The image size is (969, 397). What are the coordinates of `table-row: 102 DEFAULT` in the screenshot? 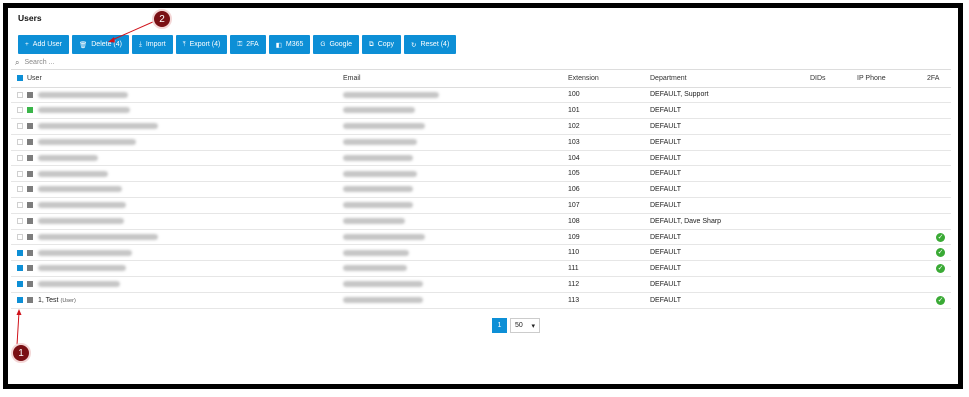 It's located at (481, 126).